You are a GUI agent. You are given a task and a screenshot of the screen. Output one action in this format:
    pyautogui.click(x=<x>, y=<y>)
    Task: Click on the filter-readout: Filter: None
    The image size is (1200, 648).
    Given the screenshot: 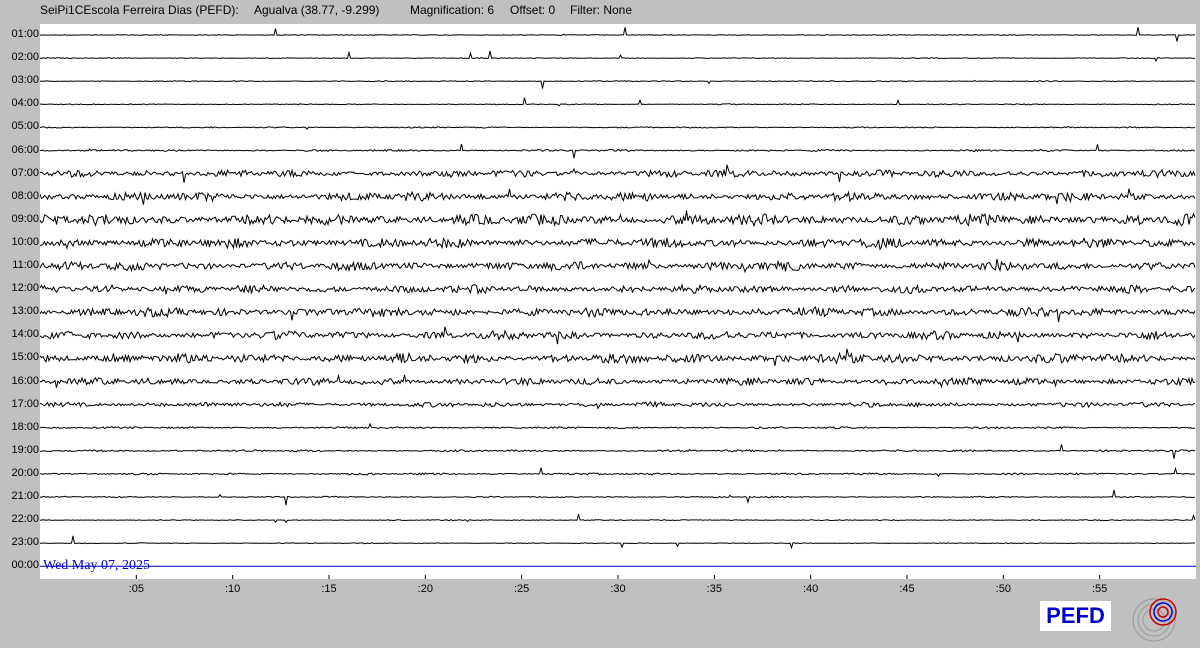 What is the action you would take?
    pyautogui.click(x=601, y=10)
    